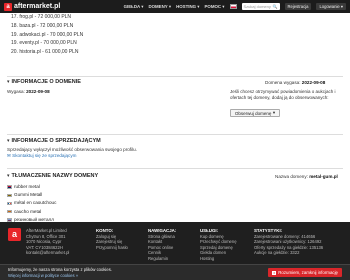 This screenshot has width=350, height=280. What do you see at coordinates (298, 6) in the screenshot?
I see `register-button: Rejestracja` at bounding box center [298, 6].